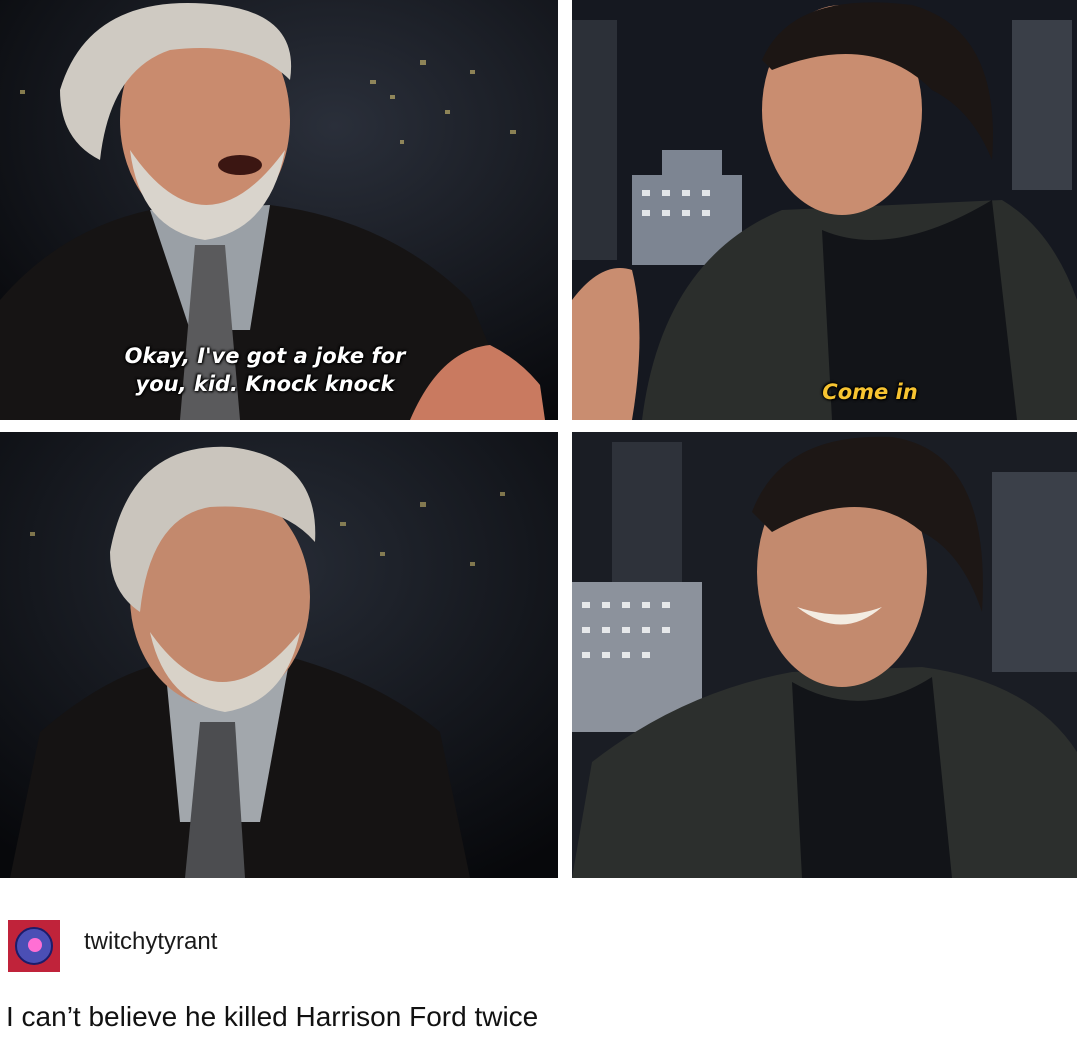  I want to click on user-avatar, so click(34, 946).